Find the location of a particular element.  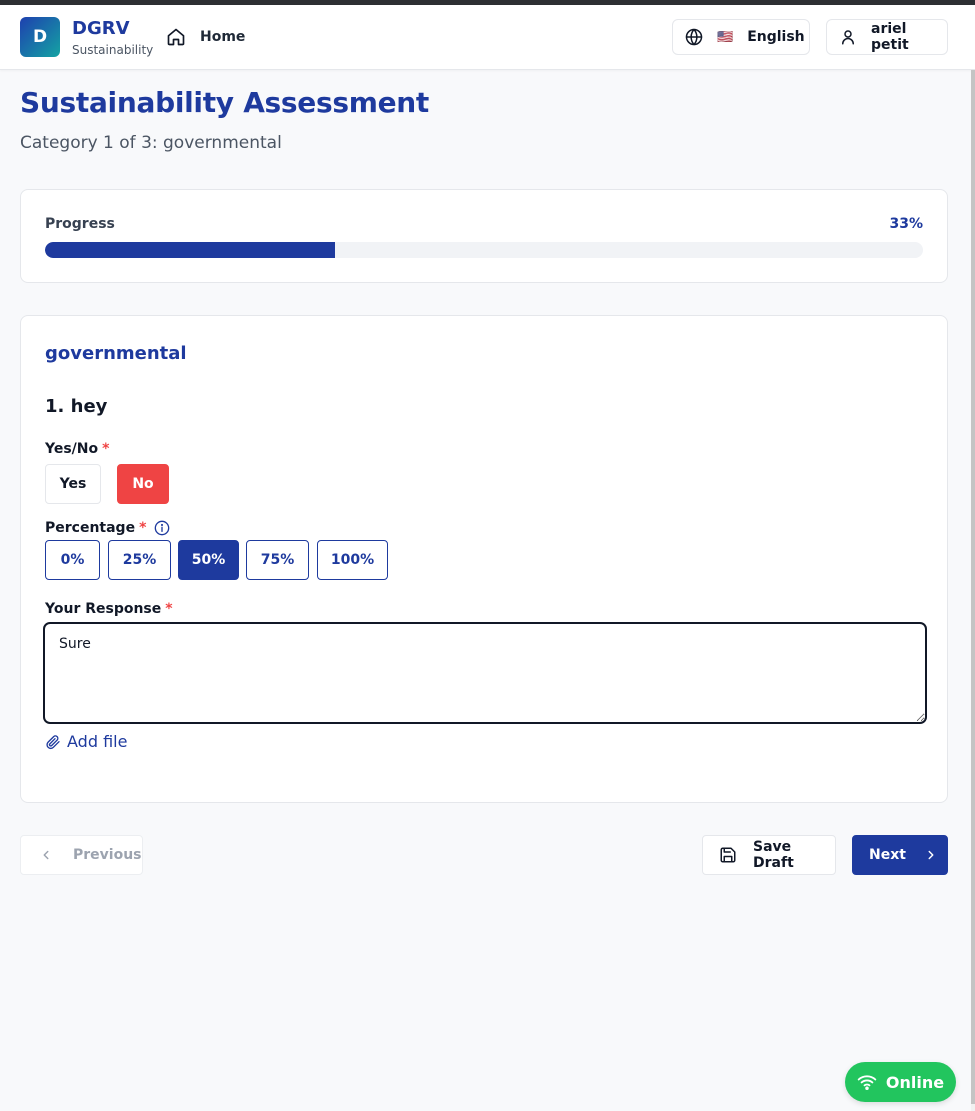

online-label: Online is located at coordinates (915, 1082).